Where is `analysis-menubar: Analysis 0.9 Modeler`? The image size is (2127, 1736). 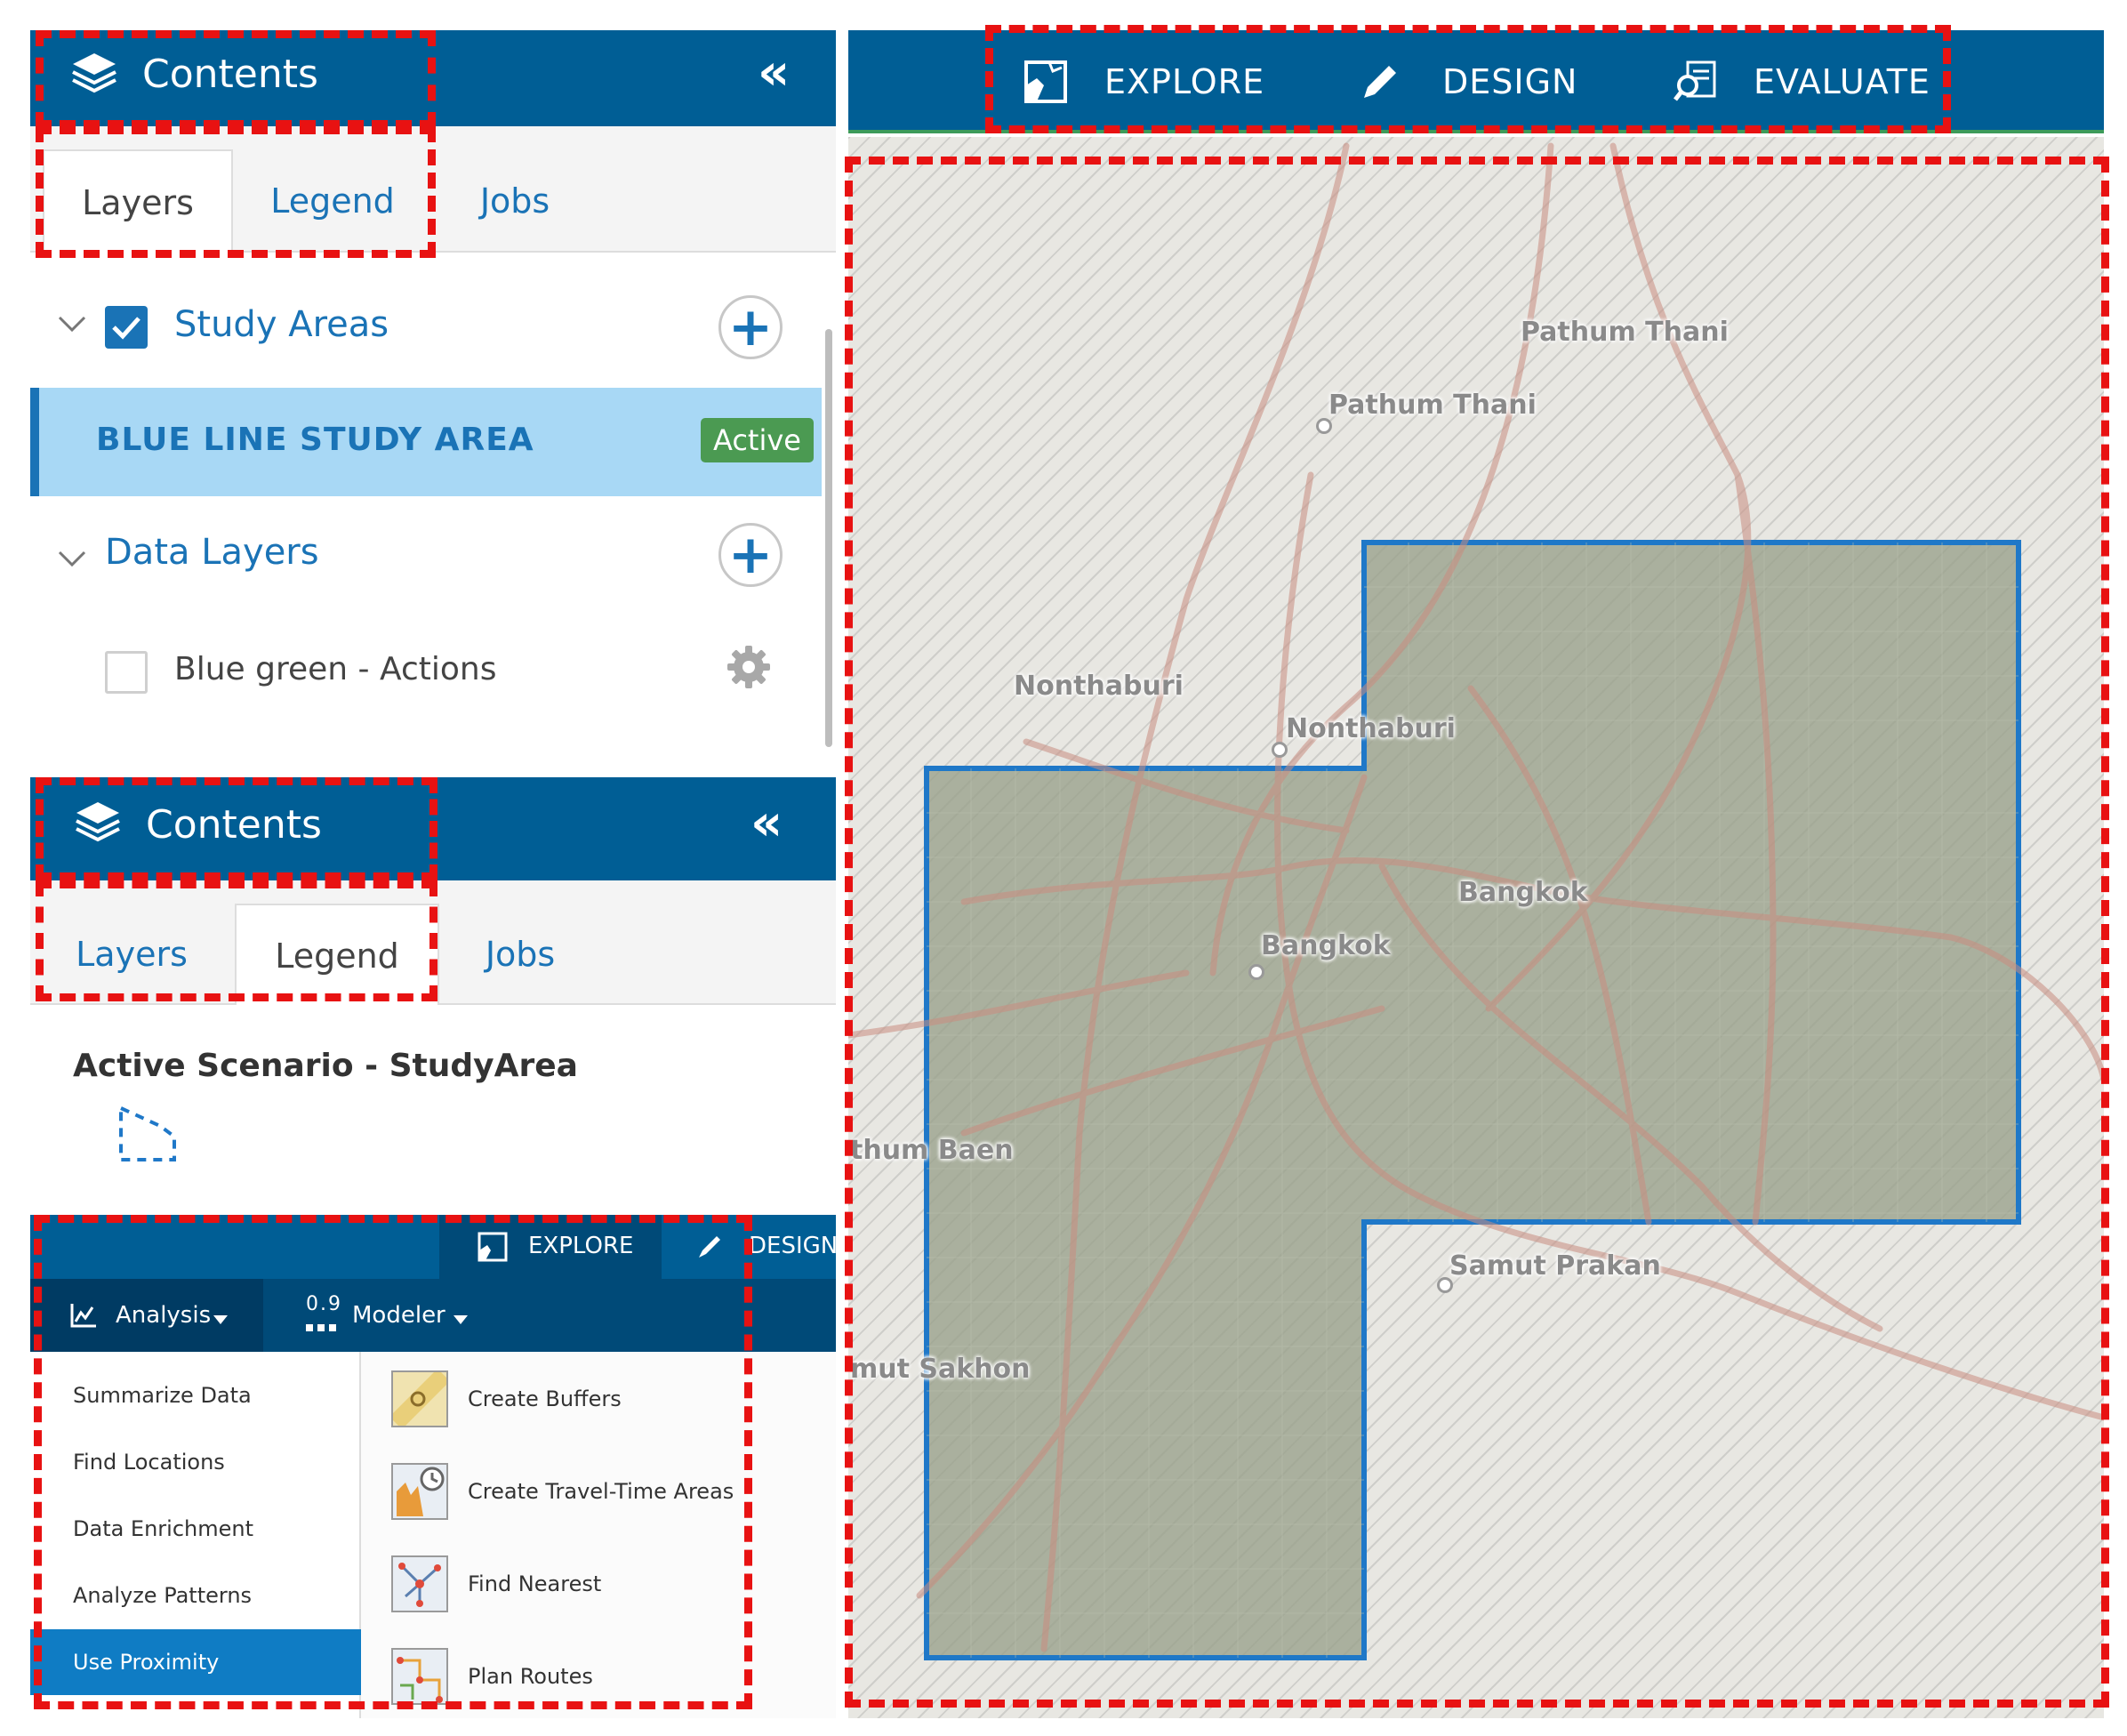 analysis-menubar: Analysis 0.9 Modeler is located at coordinates (433, 1315).